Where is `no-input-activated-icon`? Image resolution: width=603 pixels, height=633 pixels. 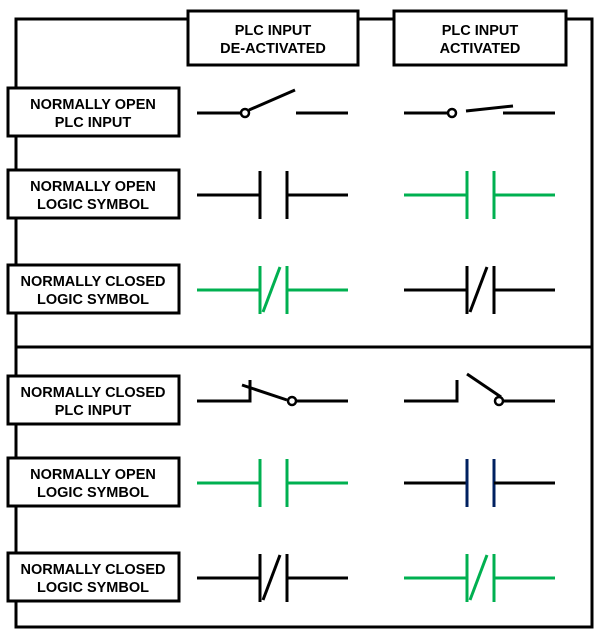
no-input-activated-icon is located at coordinates (479, 111).